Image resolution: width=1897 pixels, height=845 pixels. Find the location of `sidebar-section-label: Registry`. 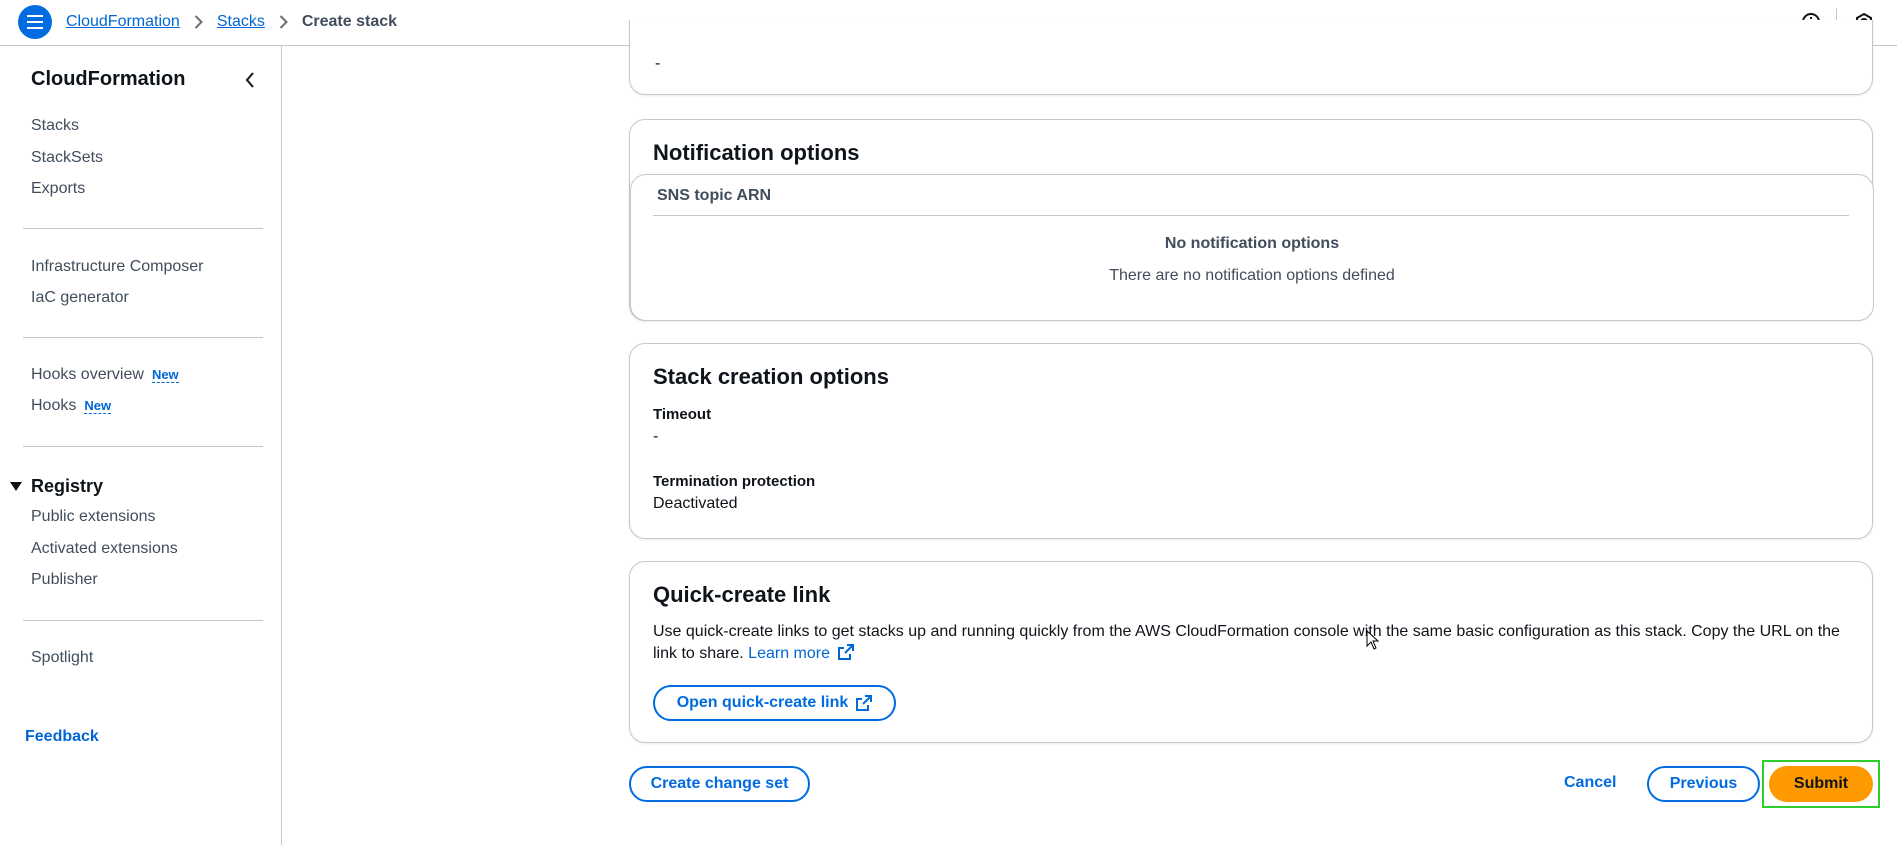

sidebar-section-label: Registry is located at coordinates (67, 486).